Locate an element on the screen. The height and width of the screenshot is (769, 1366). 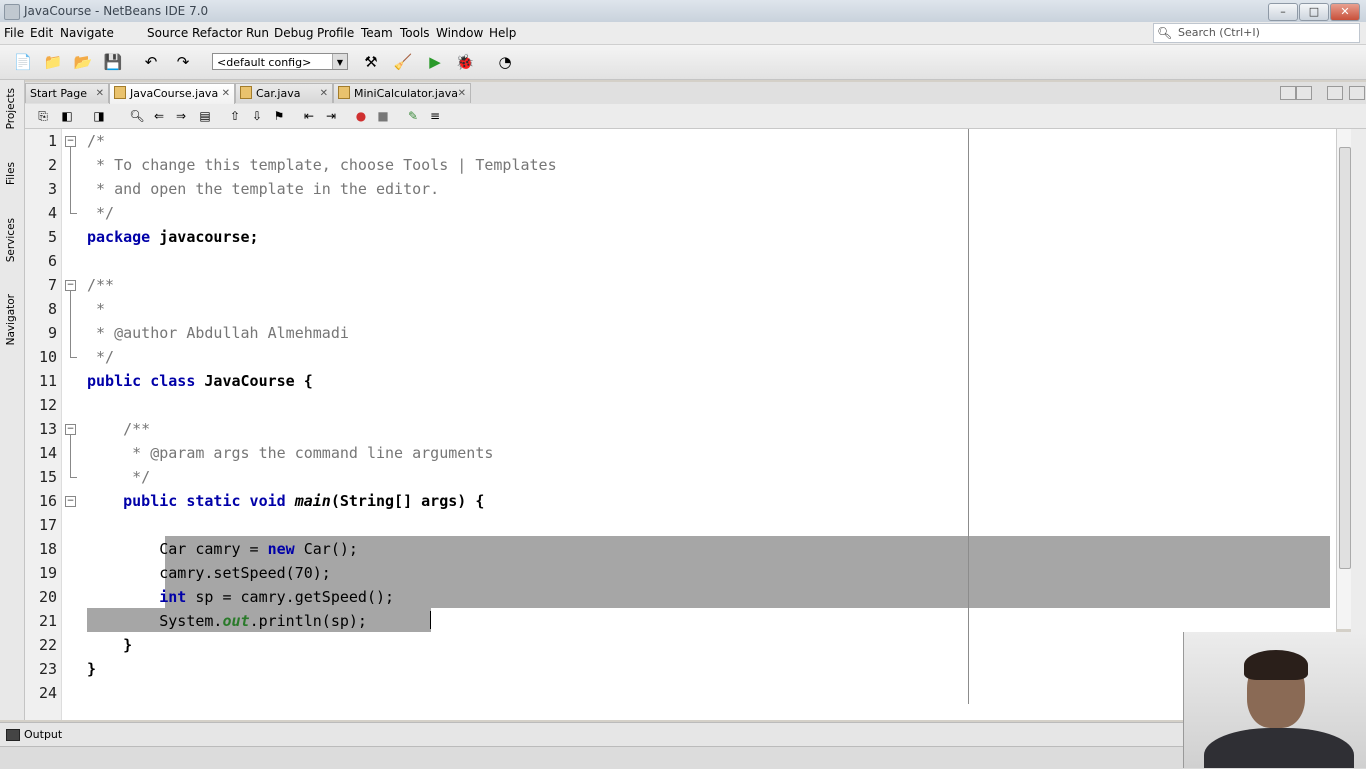
find-next-icon: ⇒ is located at coordinates (181, 116).